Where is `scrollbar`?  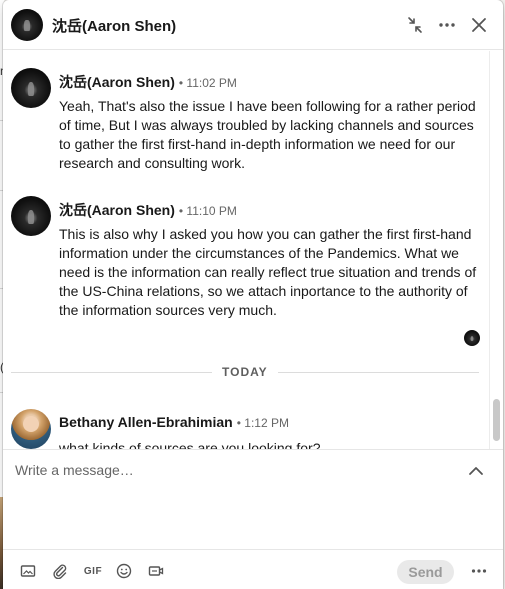
scrollbar is located at coordinates (496, 420).